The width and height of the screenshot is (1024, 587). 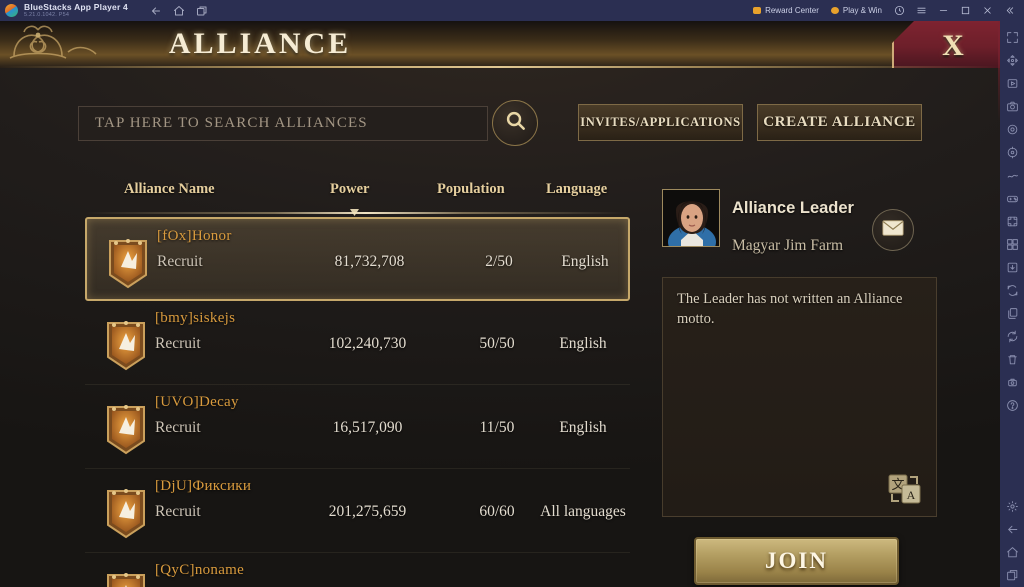 I want to click on bluestacks-title-group: BlueStacks App Player 4 5.21.0.1042. P54, so click(x=76, y=10).